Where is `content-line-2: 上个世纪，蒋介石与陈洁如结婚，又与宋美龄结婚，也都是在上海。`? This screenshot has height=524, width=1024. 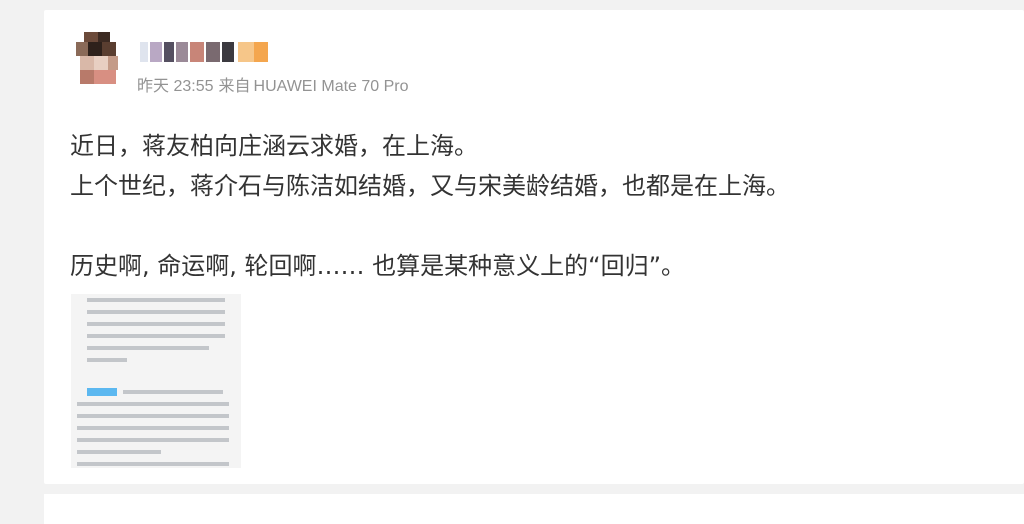 content-line-2: 上个世纪，蒋介石与陈洁如结婚，又与宋美龄结婚，也都是在上海。 is located at coordinates (430, 186).